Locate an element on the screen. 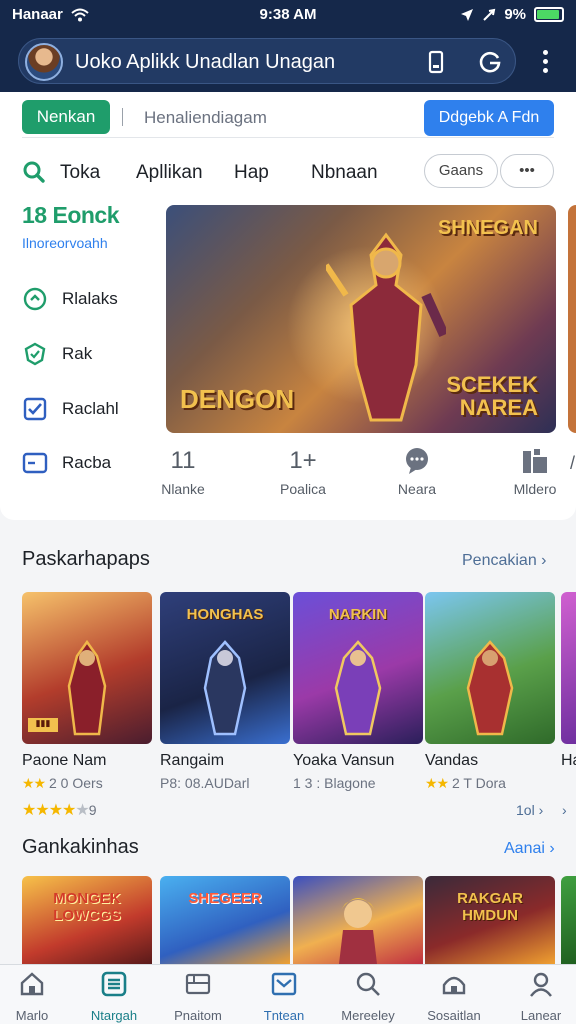 The image size is (576, 1024). nav-tab-2: Apllikan is located at coordinates (169, 173).